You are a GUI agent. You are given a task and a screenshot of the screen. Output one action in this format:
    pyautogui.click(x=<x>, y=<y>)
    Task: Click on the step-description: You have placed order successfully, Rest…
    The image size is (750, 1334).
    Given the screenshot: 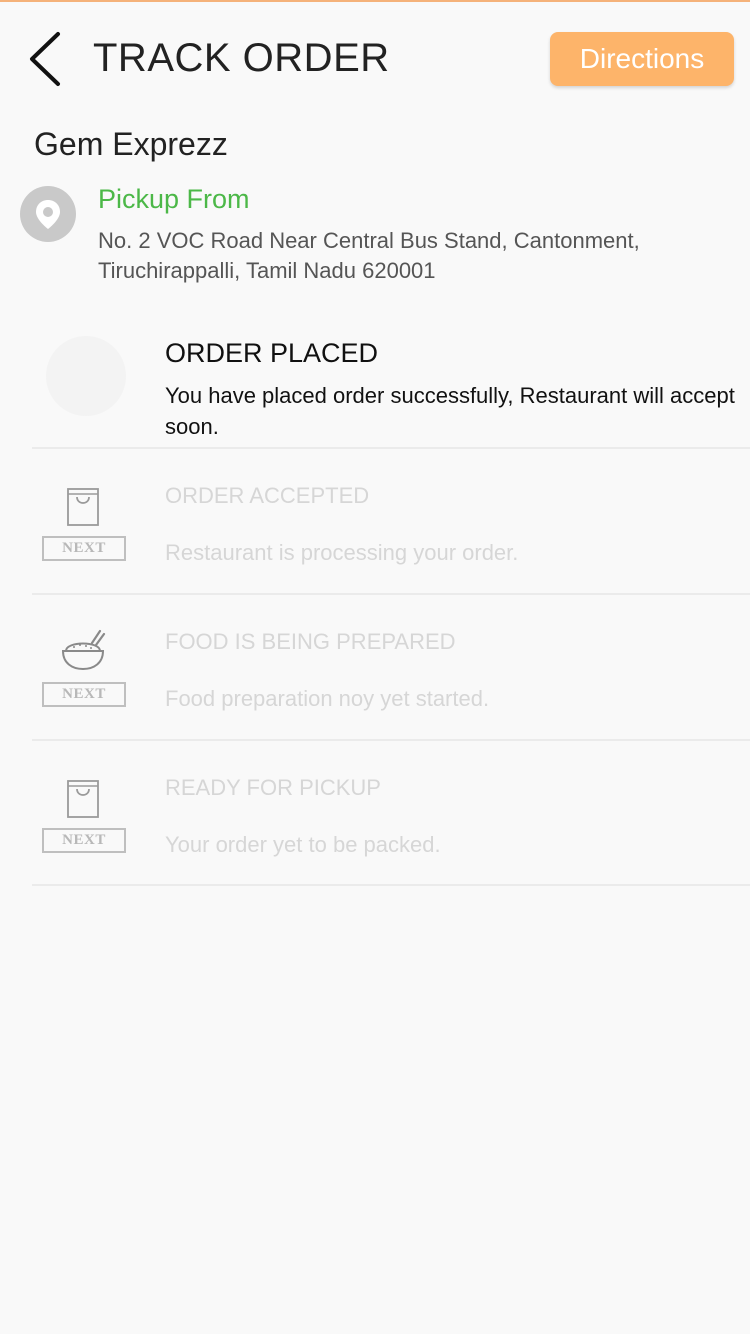 What is the action you would take?
    pyautogui.click(x=450, y=411)
    